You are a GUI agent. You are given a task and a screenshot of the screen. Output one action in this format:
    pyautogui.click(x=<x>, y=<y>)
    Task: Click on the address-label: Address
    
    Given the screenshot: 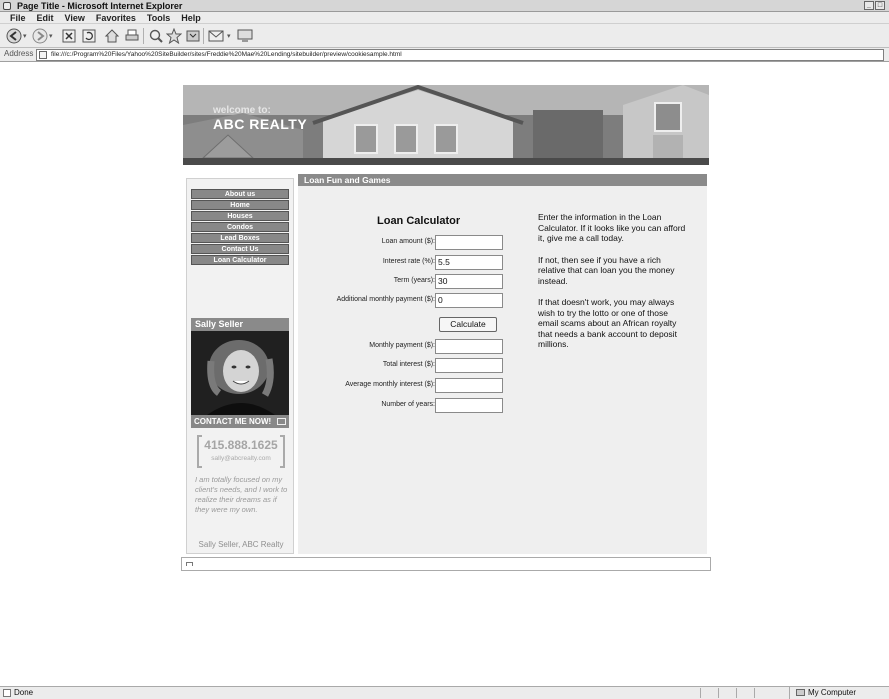 What is the action you would take?
    pyautogui.click(x=19, y=53)
    